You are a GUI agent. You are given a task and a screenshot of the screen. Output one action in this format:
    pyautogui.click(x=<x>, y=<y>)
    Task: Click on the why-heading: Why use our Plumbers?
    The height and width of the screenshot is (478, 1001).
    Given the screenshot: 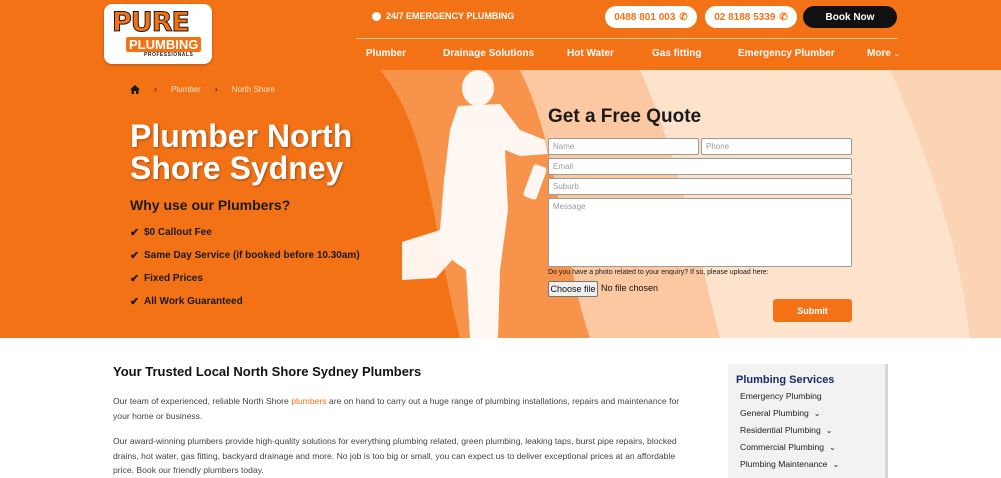 What is the action you would take?
    pyautogui.click(x=210, y=205)
    